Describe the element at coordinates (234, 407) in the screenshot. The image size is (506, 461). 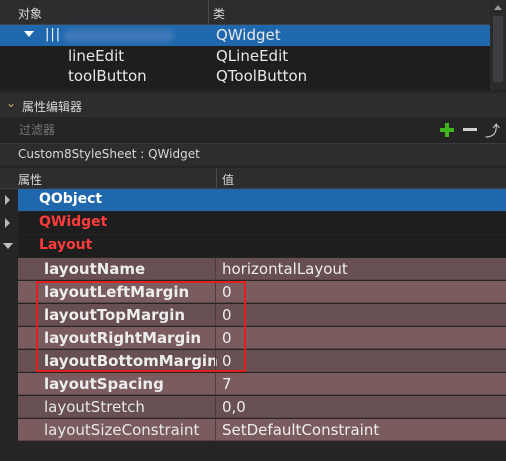
I see `property-value: 0,0` at that location.